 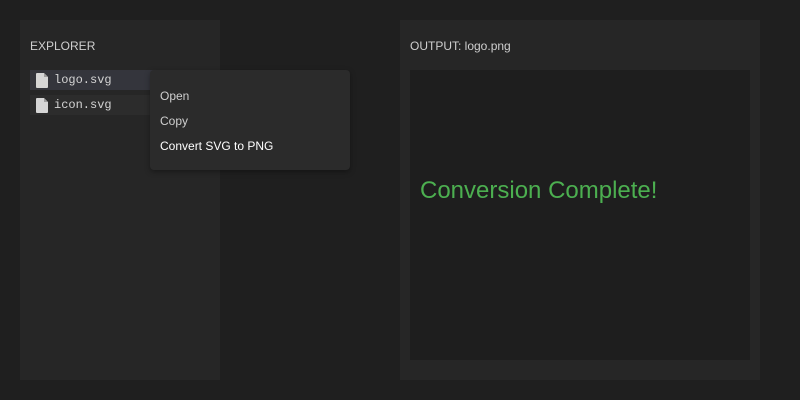 What do you see at coordinates (460, 46) in the screenshot?
I see `output-title: OUTPUT: logo.png` at bounding box center [460, 46].